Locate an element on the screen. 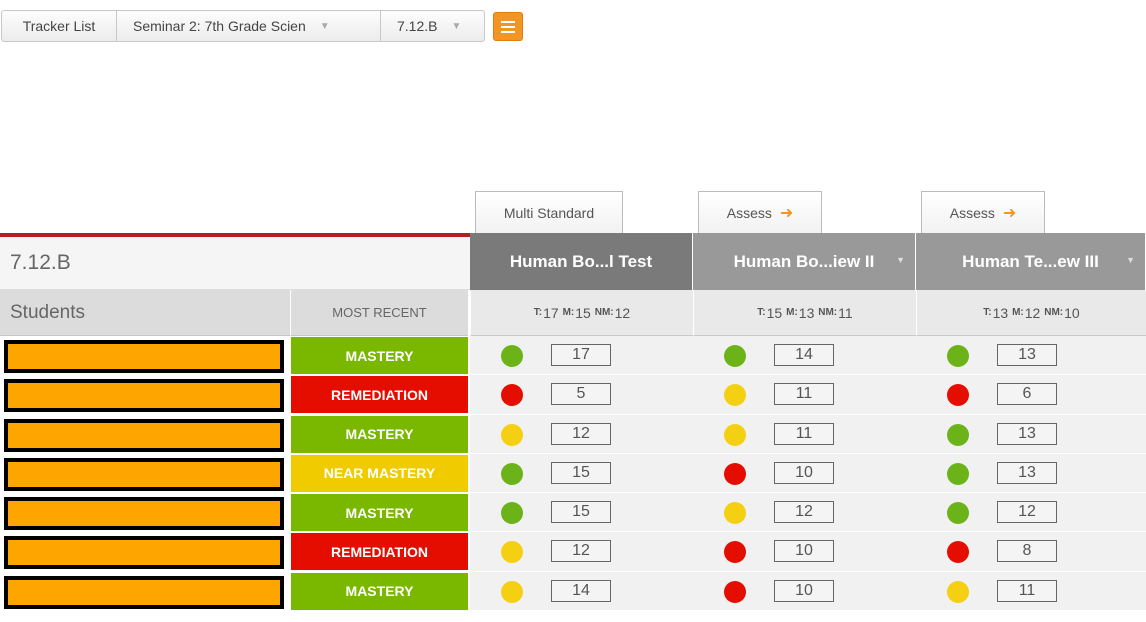  assessment-stats-2: T: 15 M: 13 NM: 11 is located at coordinates (804, 313).